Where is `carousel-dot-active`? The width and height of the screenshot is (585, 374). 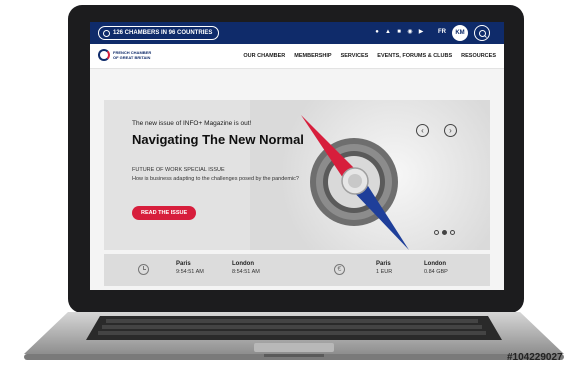
carousel-dot-active is located at coordinates (444, 232).